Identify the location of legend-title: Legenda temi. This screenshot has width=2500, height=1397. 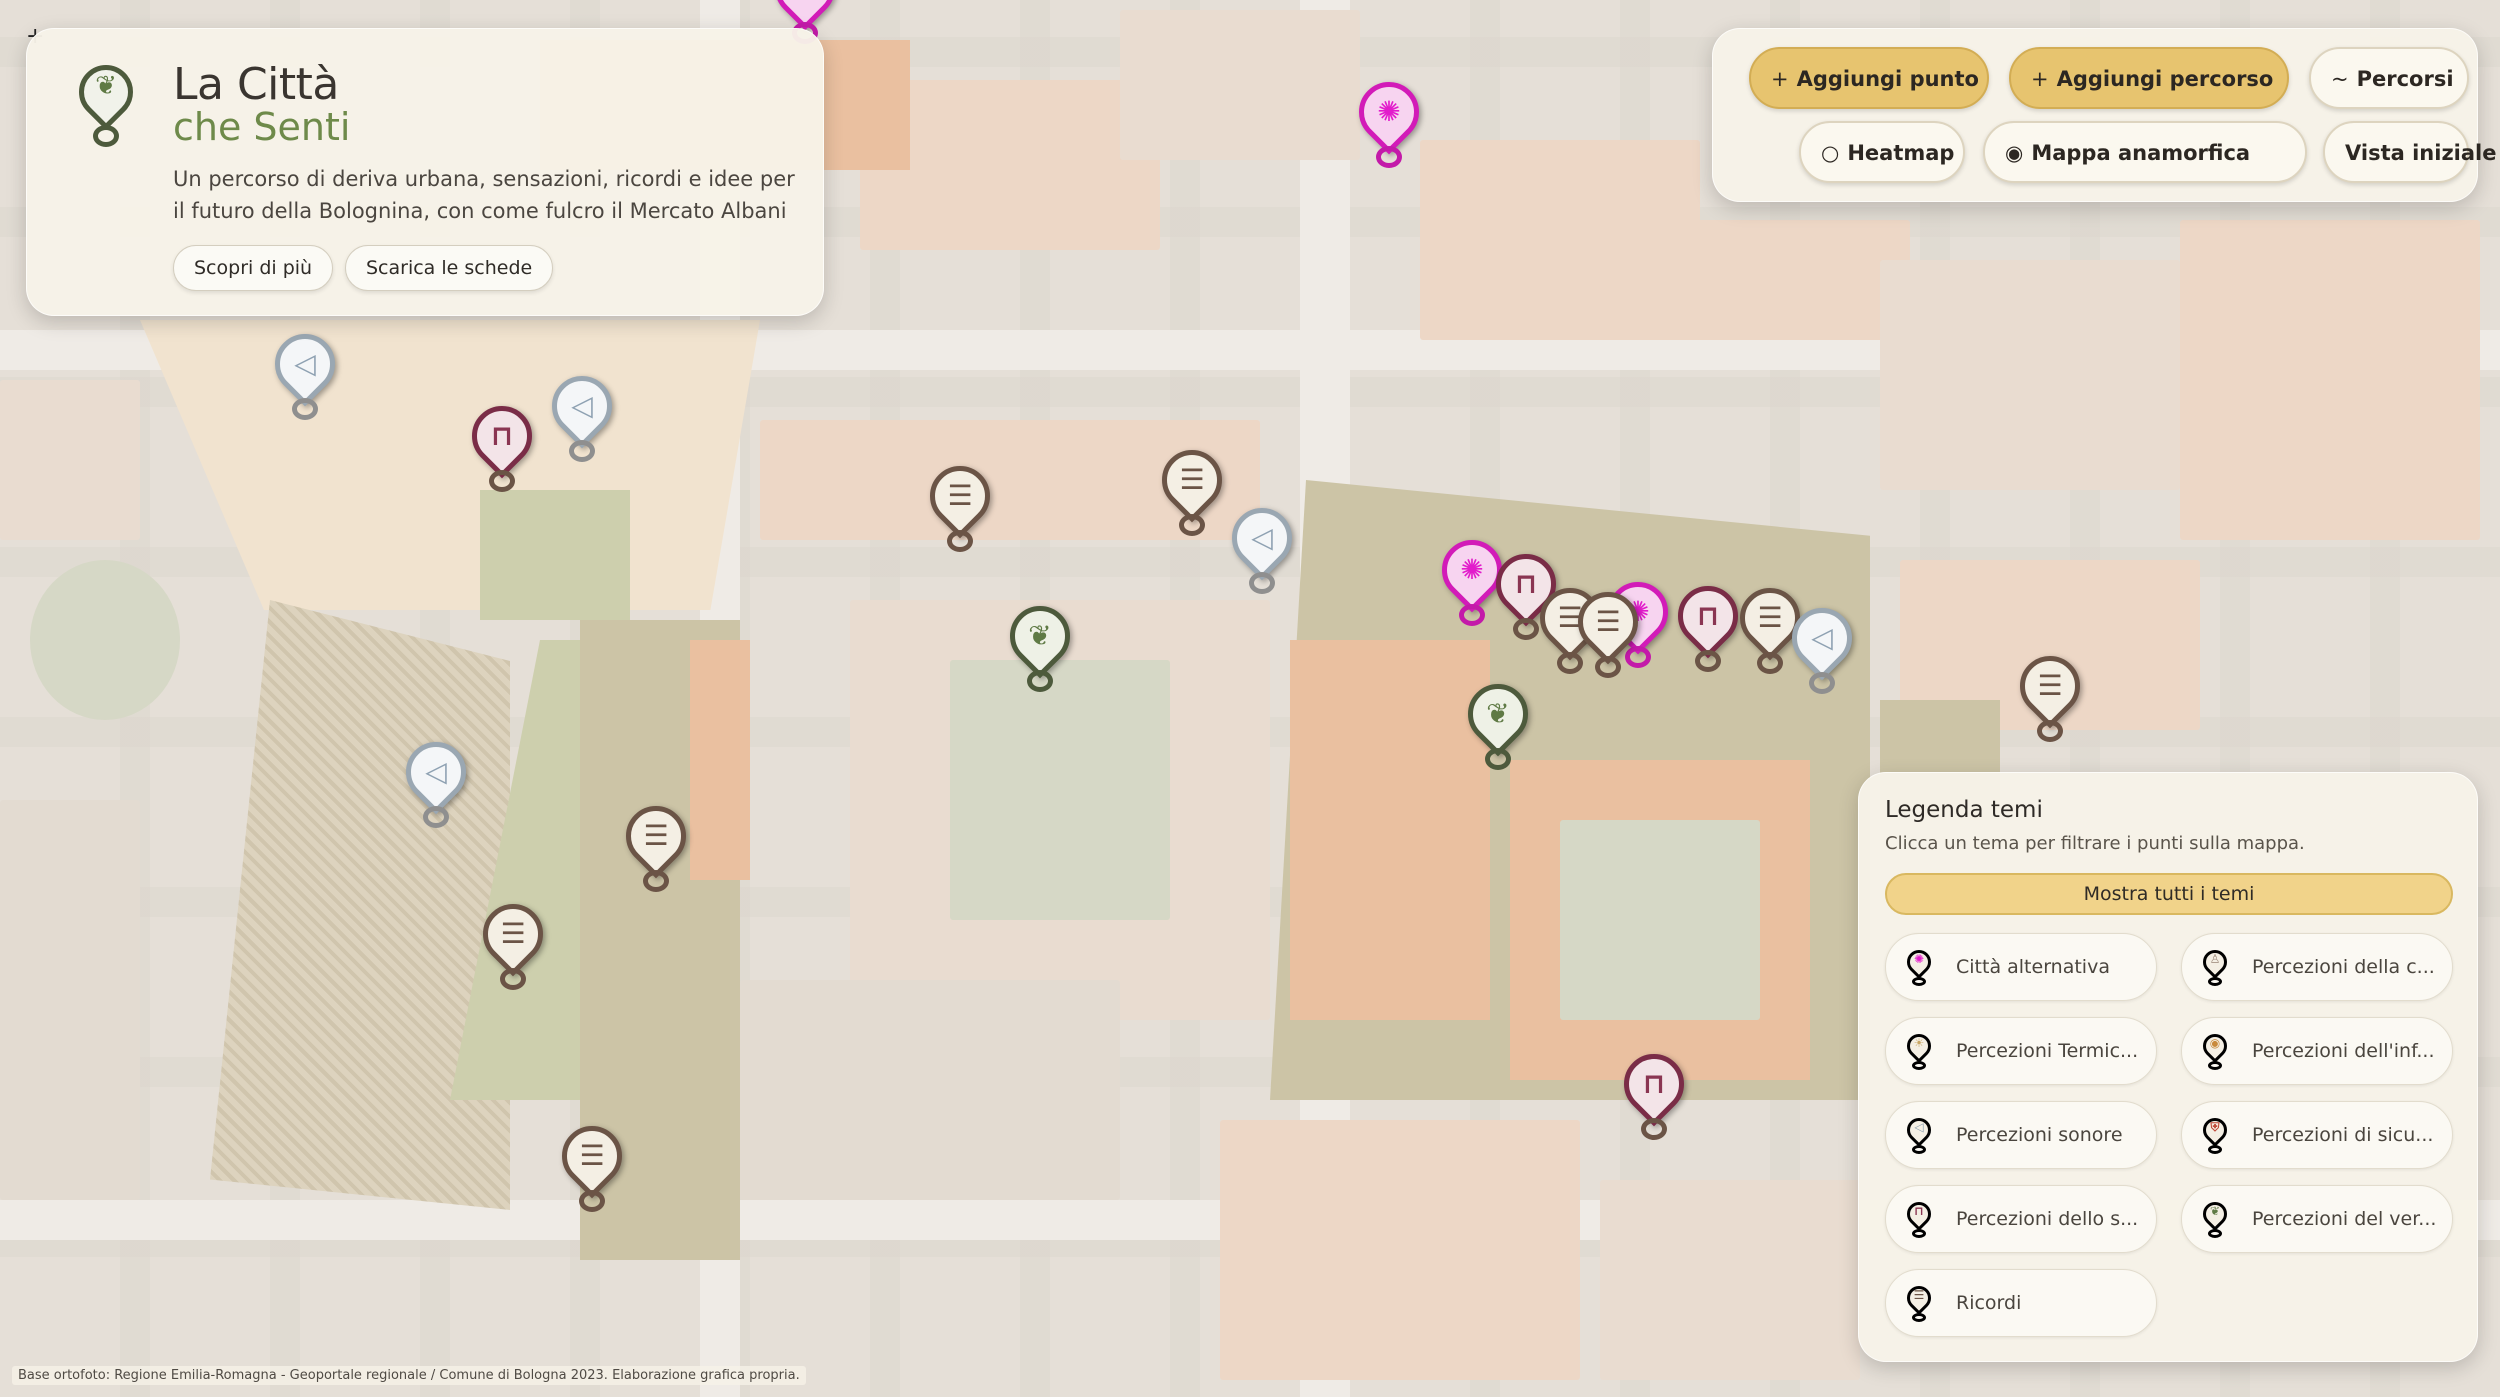
(1964, 810).